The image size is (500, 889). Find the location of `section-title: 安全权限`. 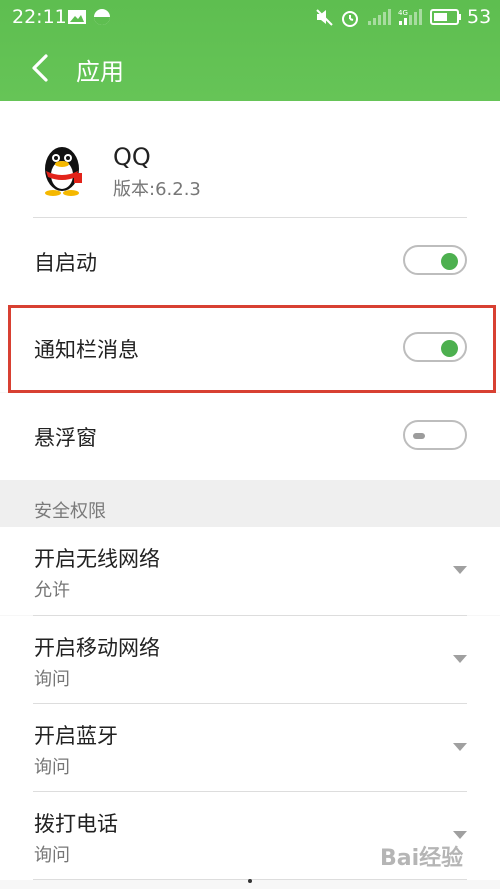

section-title: 安全权限 is located at coordinates (70, 511).